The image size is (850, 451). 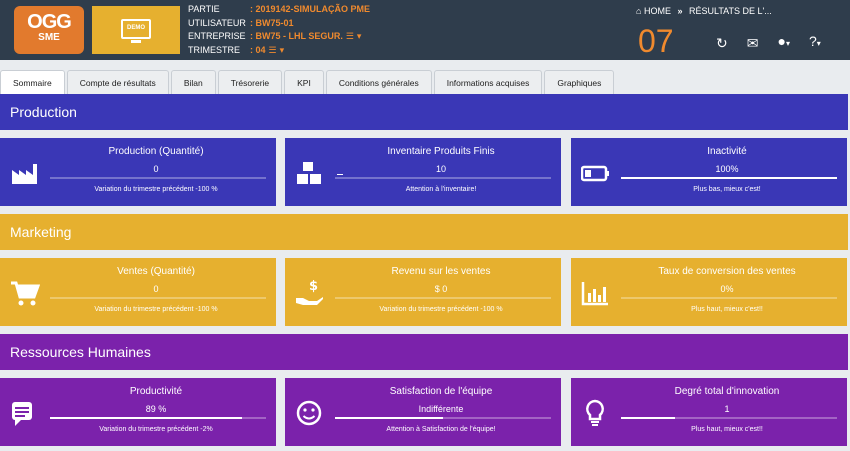 What do you see at coordinates (441, 409) in the screenshot?
I see `kpi-value: Indifférente` at bounding box center [441, 409].